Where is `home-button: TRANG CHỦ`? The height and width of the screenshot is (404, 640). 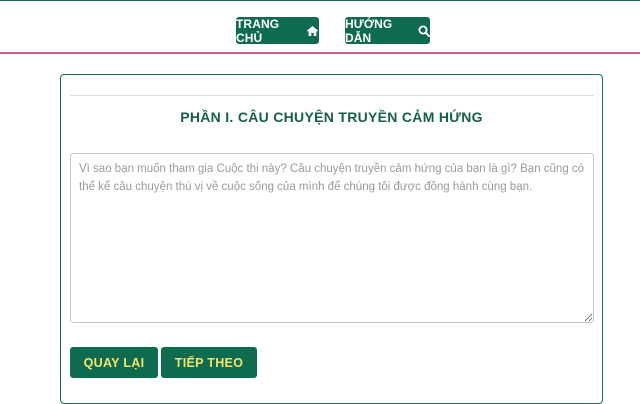
home-button: TRANG CHỦ is located at coordinates (277, 30).